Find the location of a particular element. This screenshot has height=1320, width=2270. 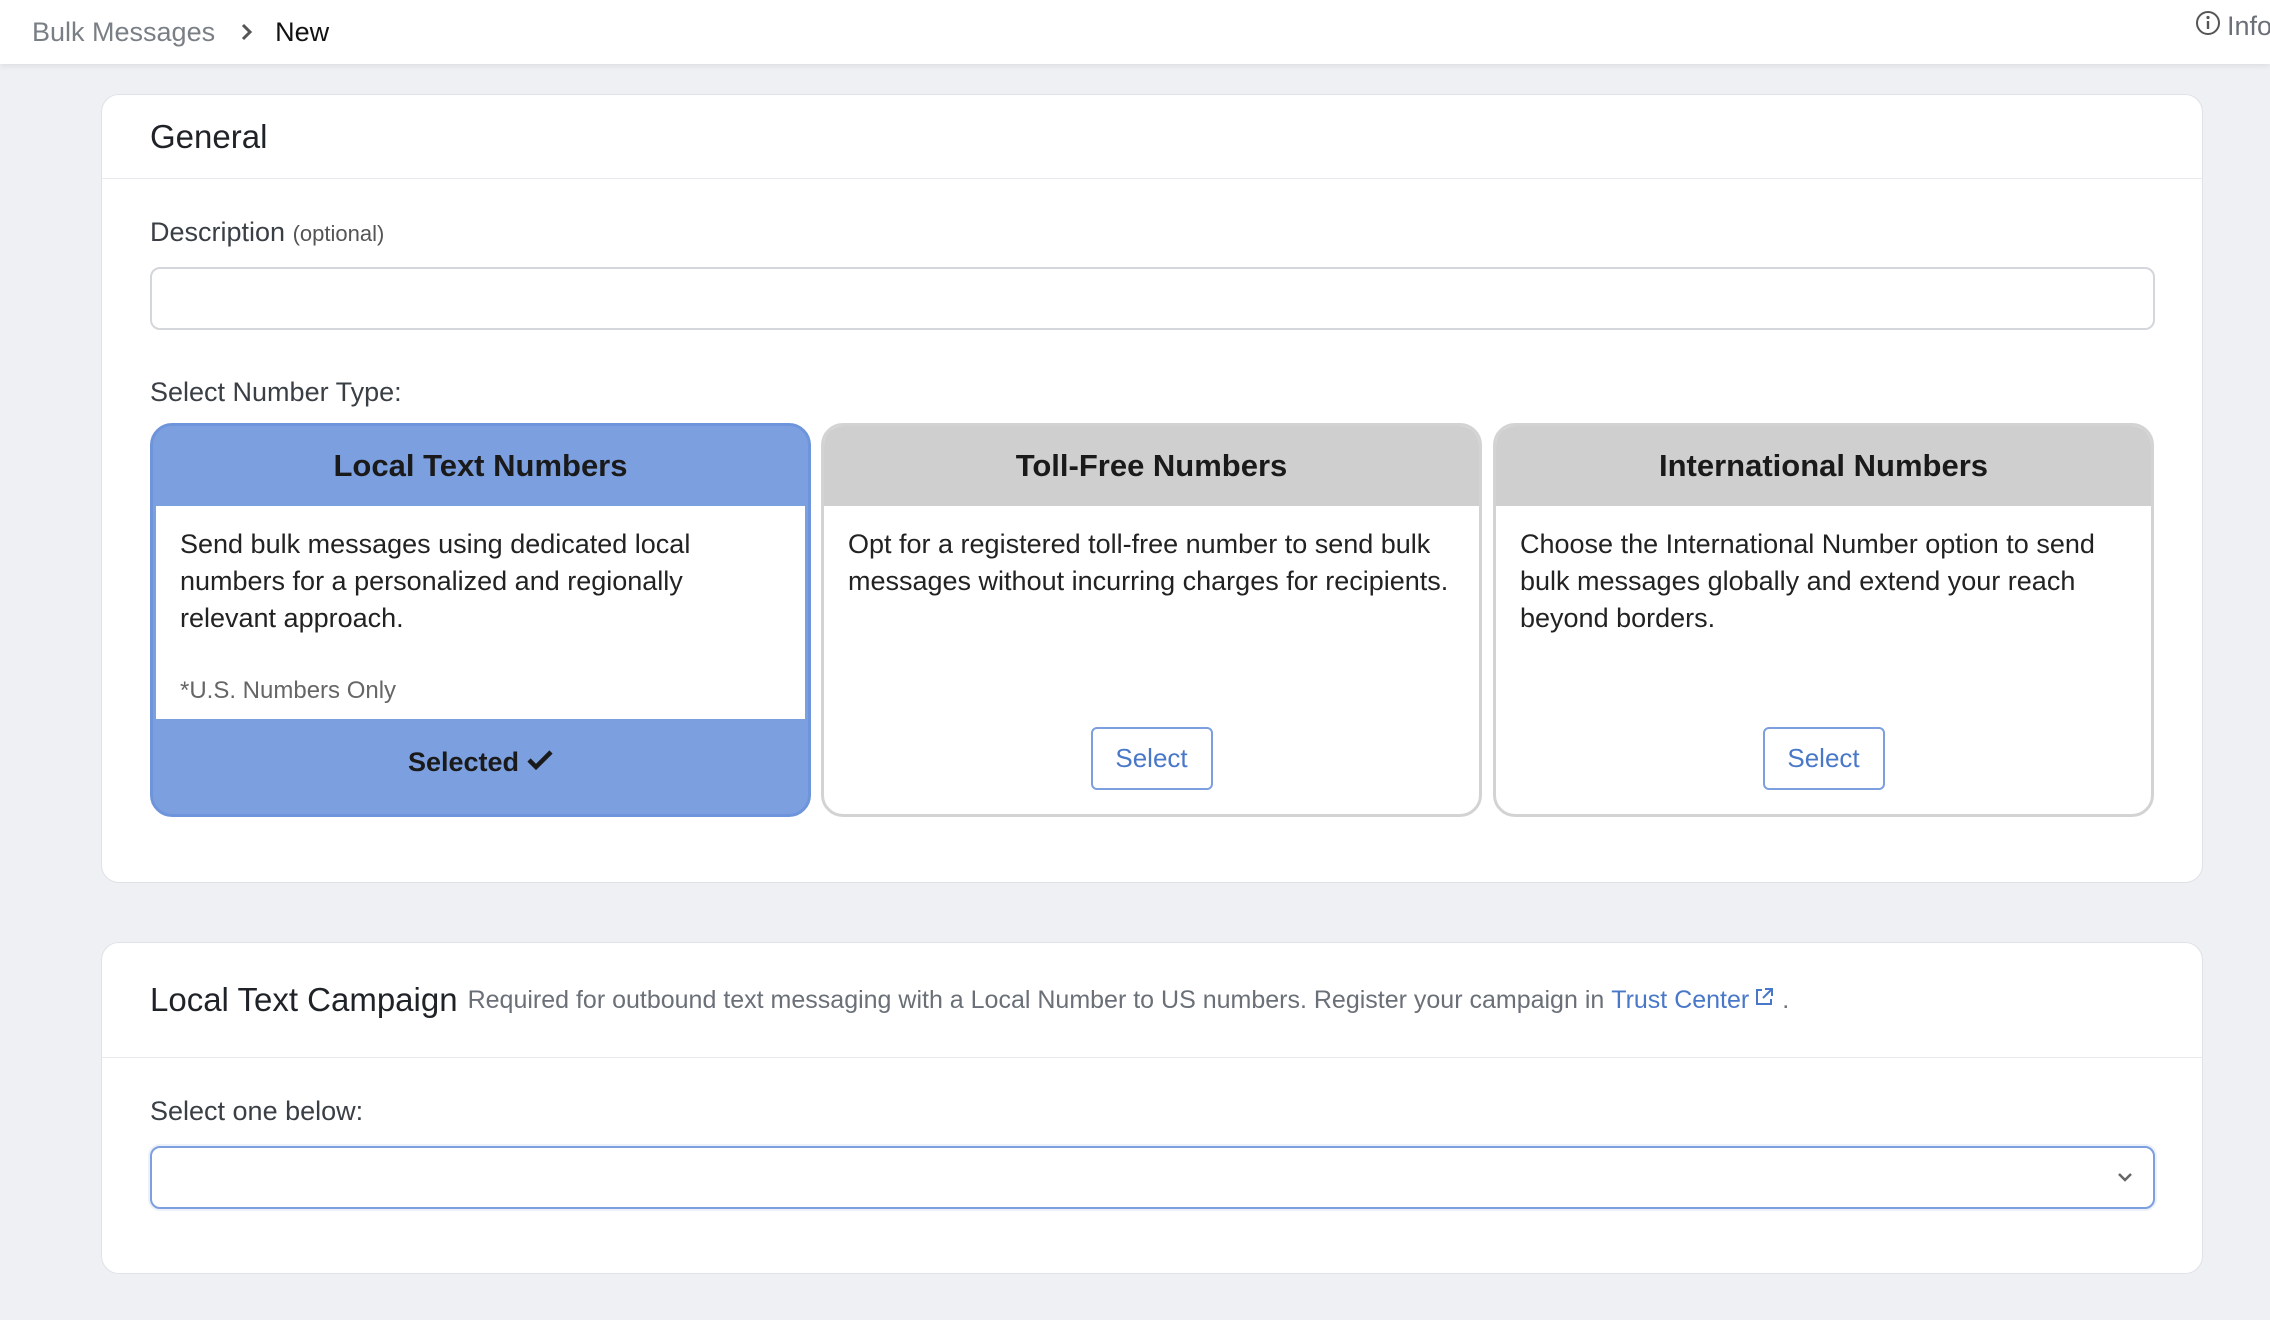

number-type-toll-free-title: Toll-Free Numbers is located at coordinates (1151, 466).